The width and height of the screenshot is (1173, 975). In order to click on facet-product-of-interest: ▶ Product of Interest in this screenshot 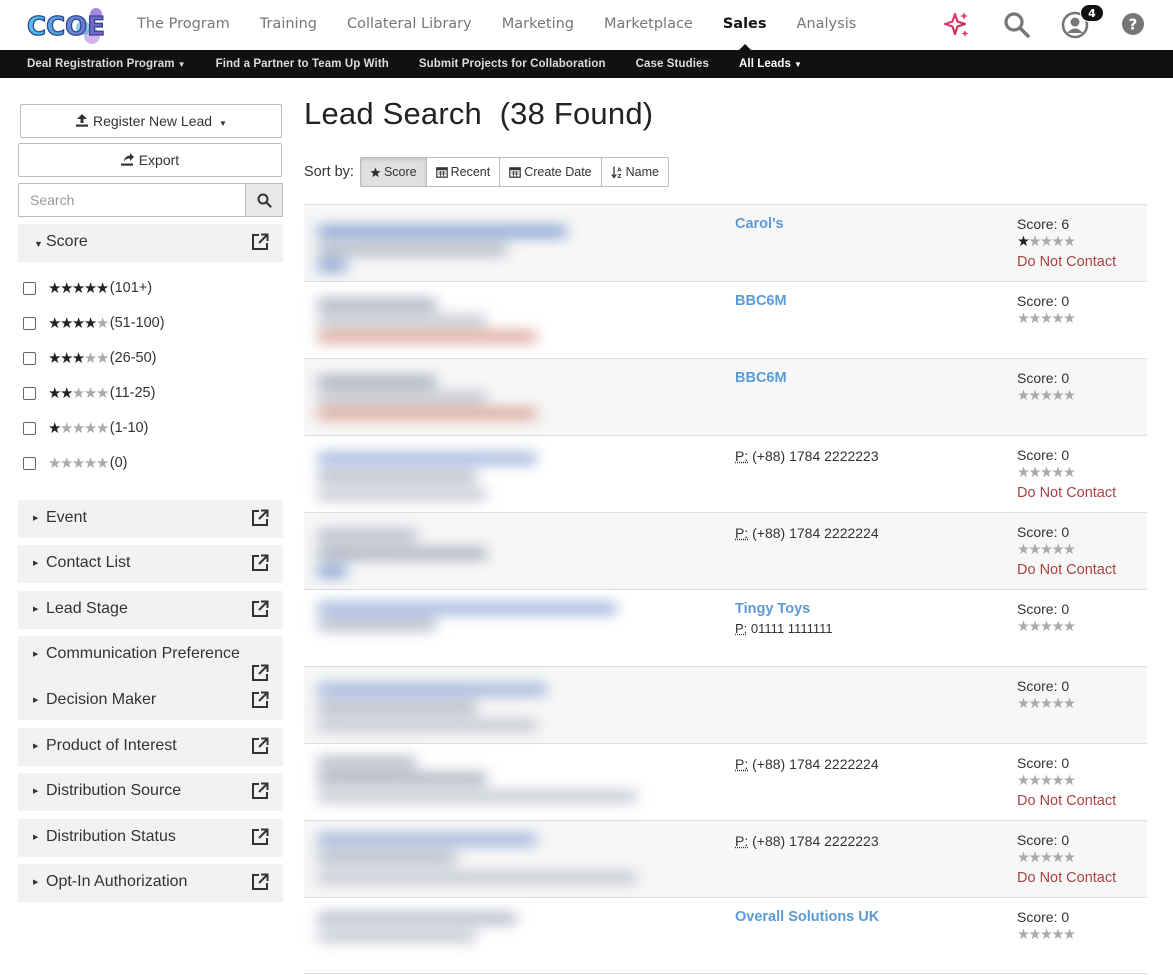, I will do `click(150, 747)`.